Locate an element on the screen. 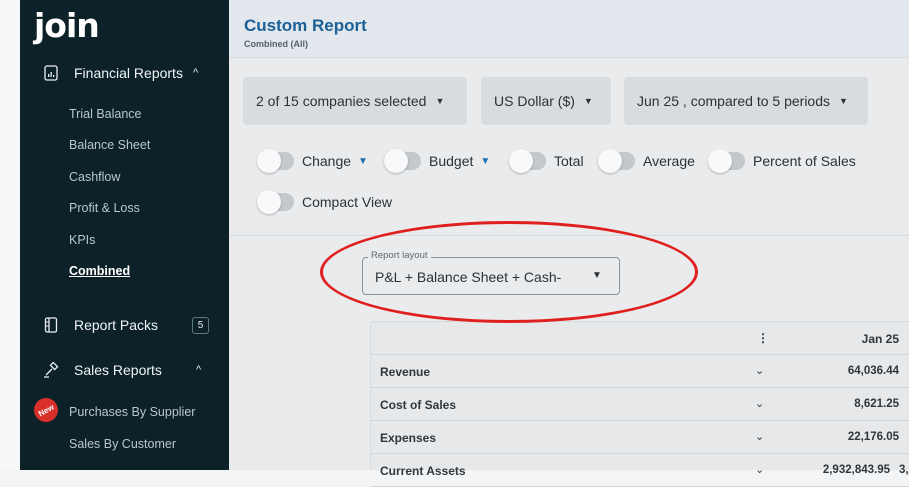  sidebar-subitem-profit-loss: Profit & Loss is located at coordinates (104, 208).